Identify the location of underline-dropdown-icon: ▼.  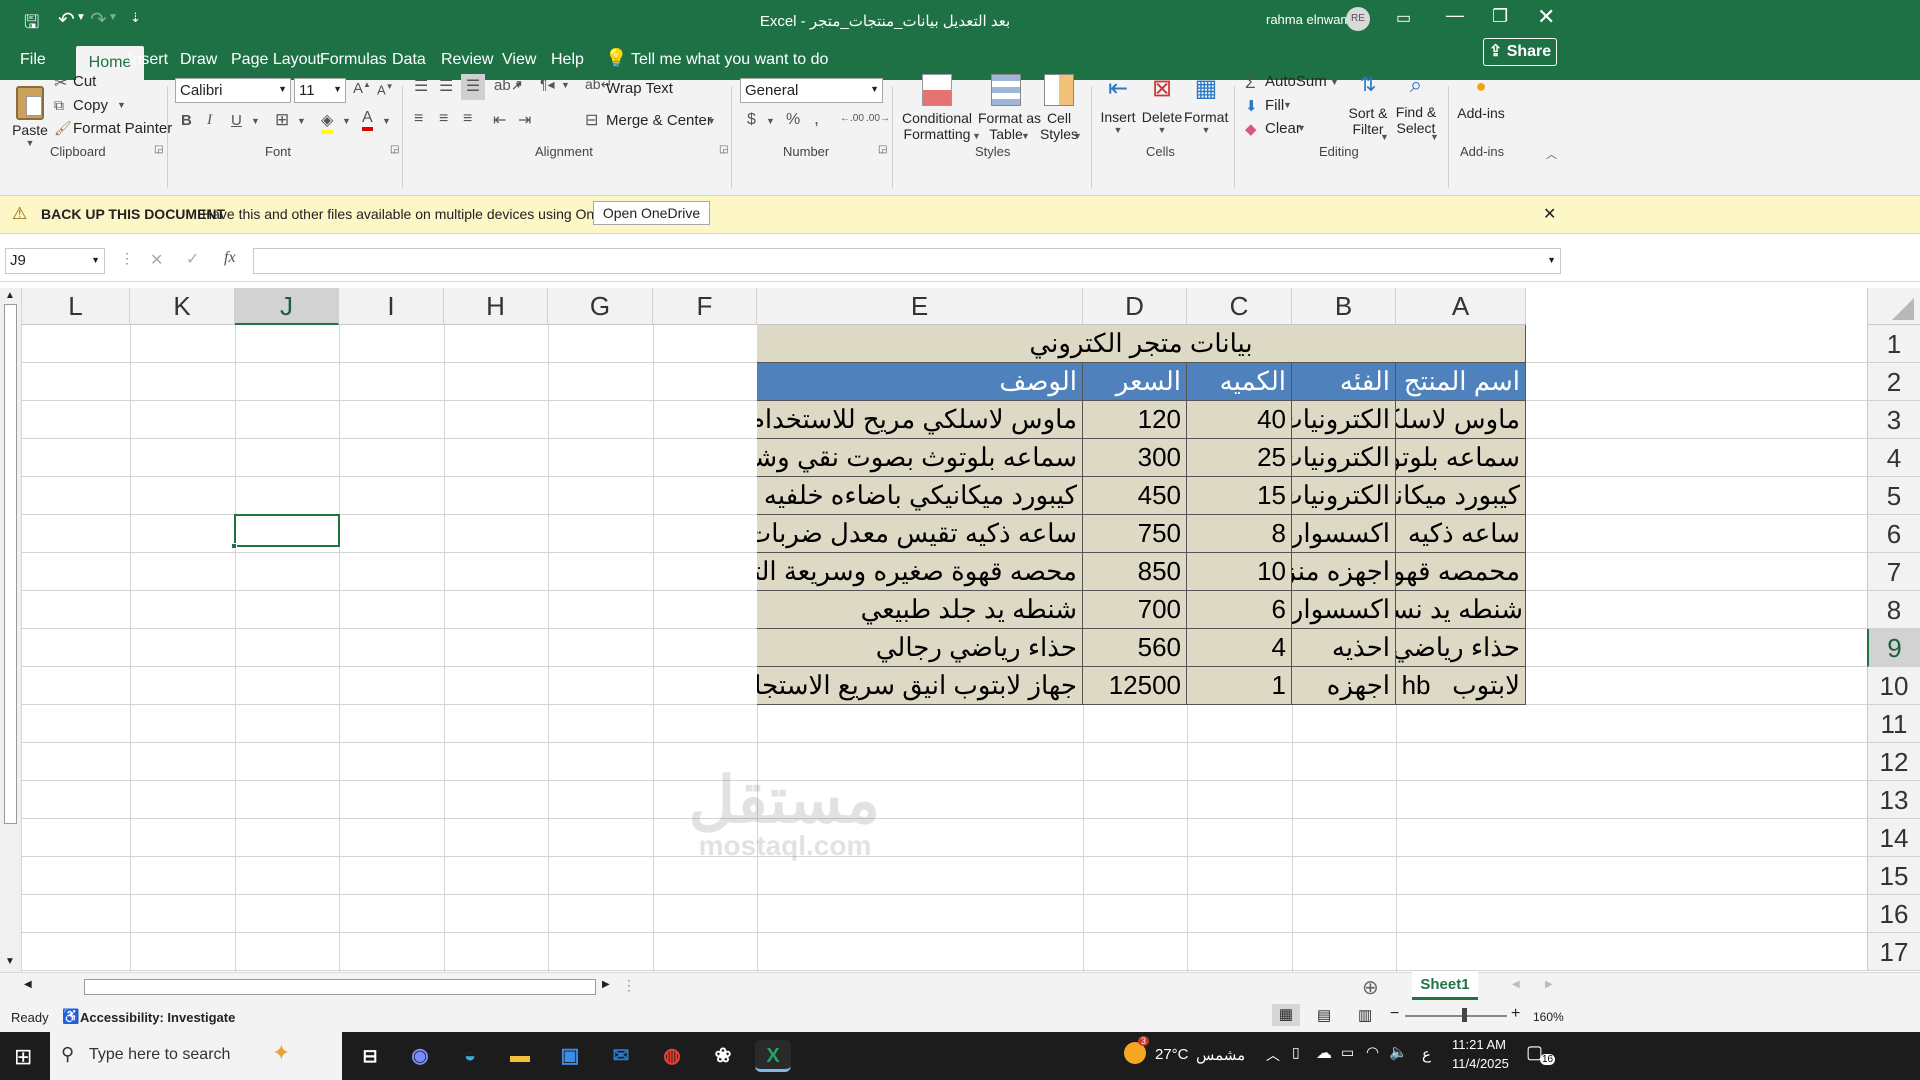
(255, 121).